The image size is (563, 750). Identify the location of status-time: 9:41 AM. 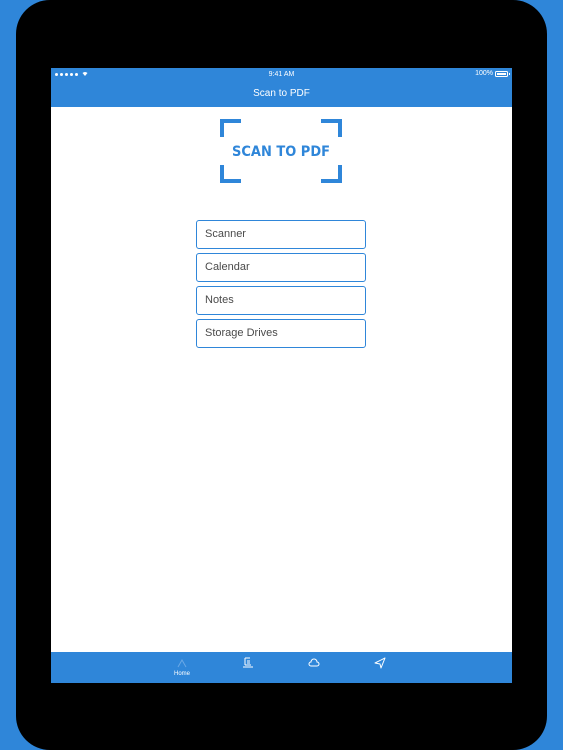
(281, 74).